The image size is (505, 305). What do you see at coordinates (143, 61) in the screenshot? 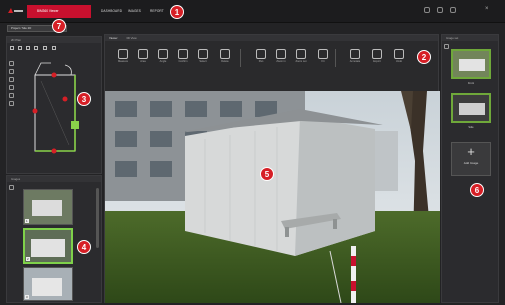
I see `tool-label: Area` at bounding box center [143, 61].